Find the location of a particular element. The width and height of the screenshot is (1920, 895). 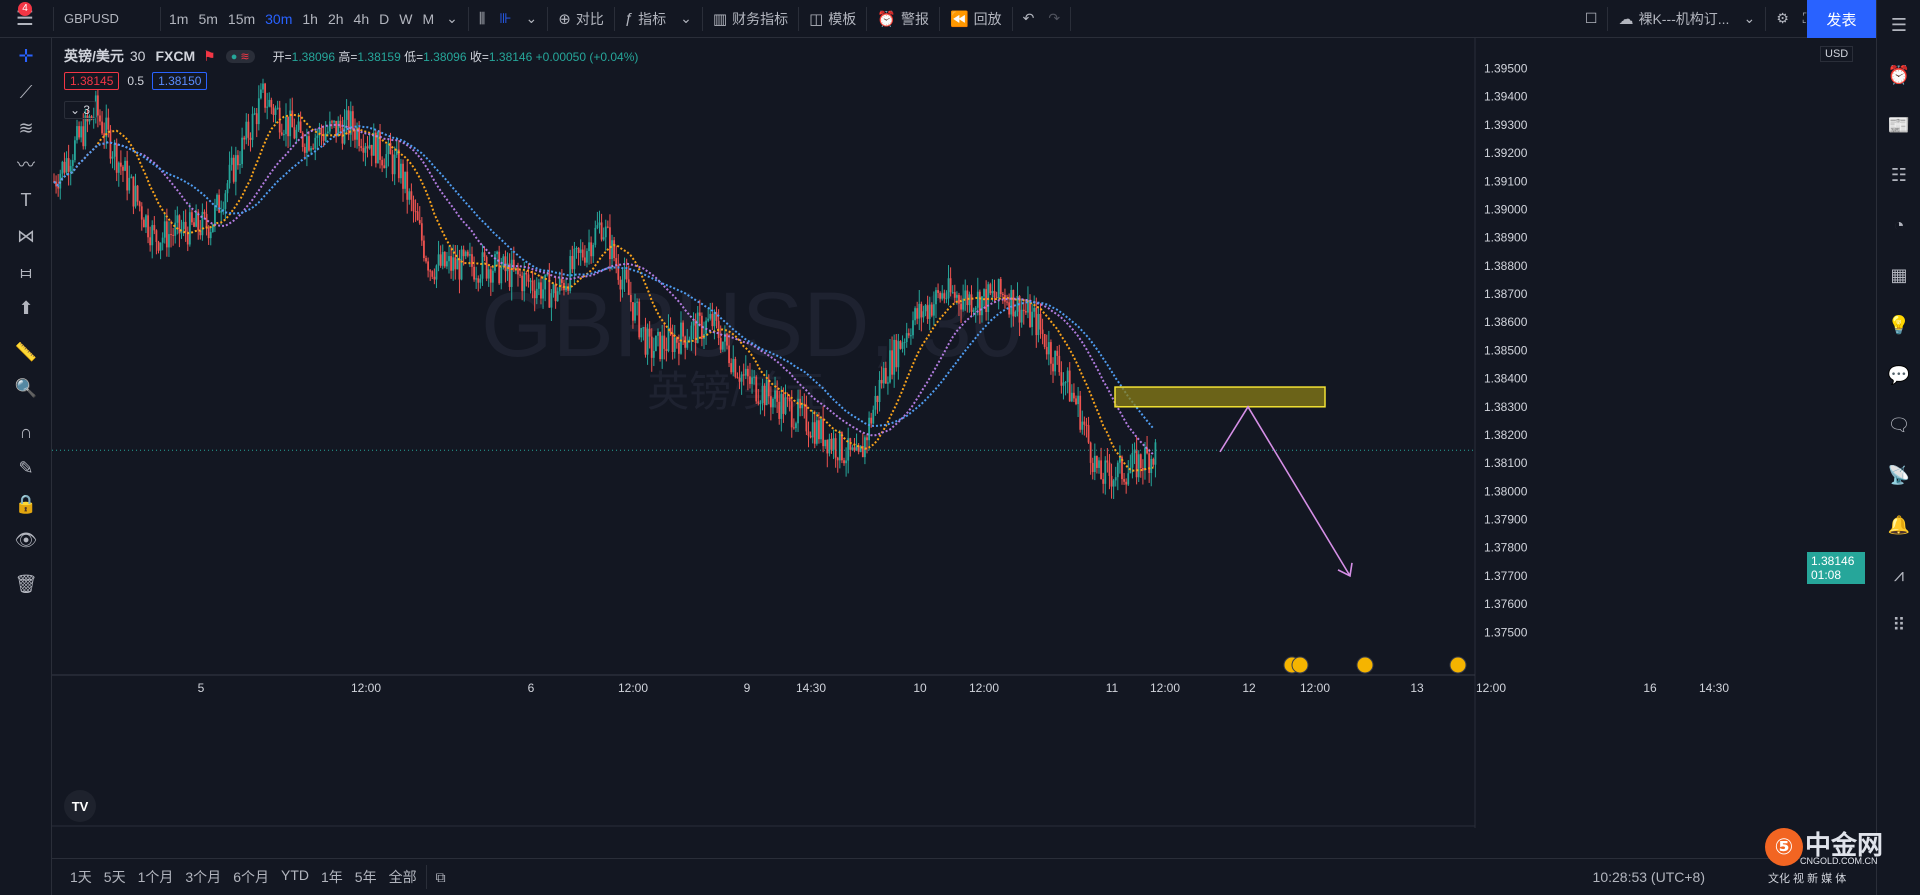

undo-icon: ↶ is located at coordinates (1029, 19).